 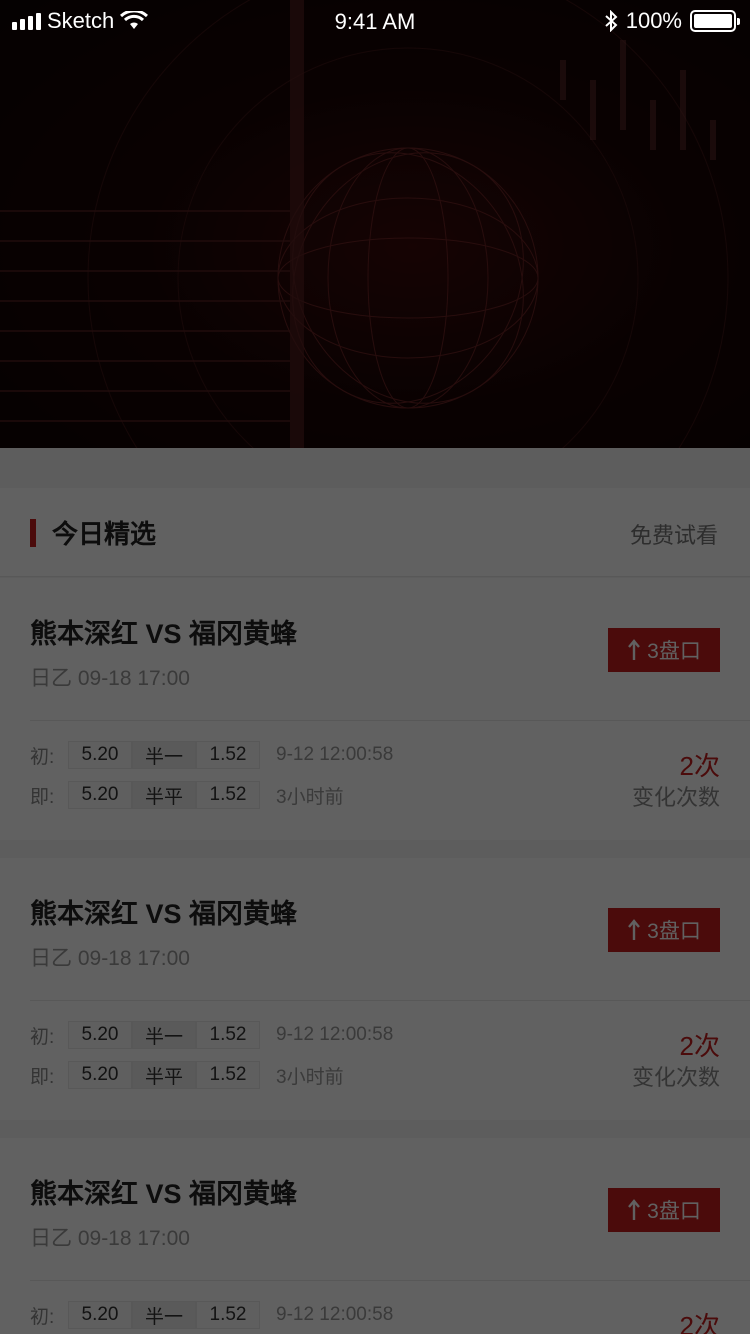 What do you see at coordinates (715, 21) in the screenshot?
I see `battery-icon` at bounding box center [715, 21].